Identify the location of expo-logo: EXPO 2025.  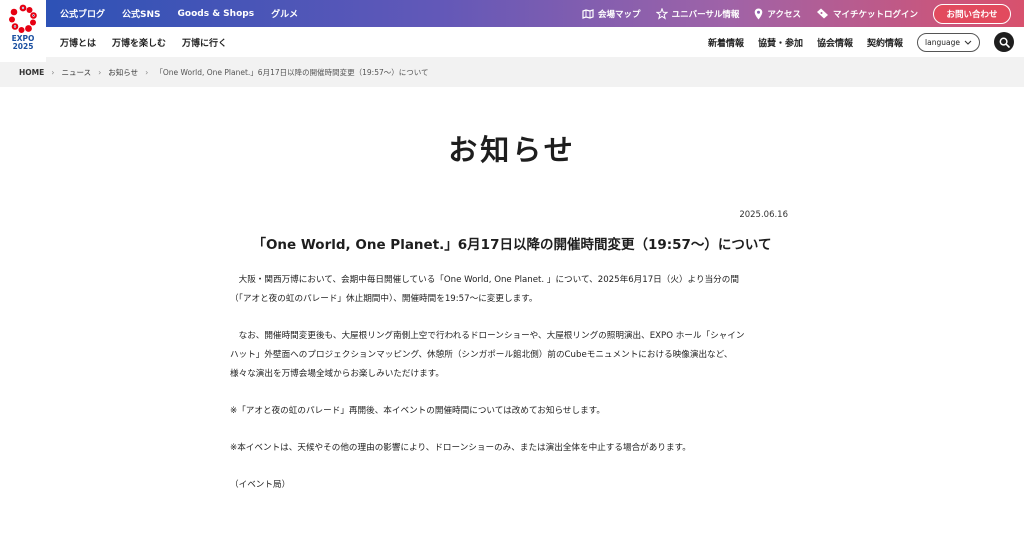
(23, 31).